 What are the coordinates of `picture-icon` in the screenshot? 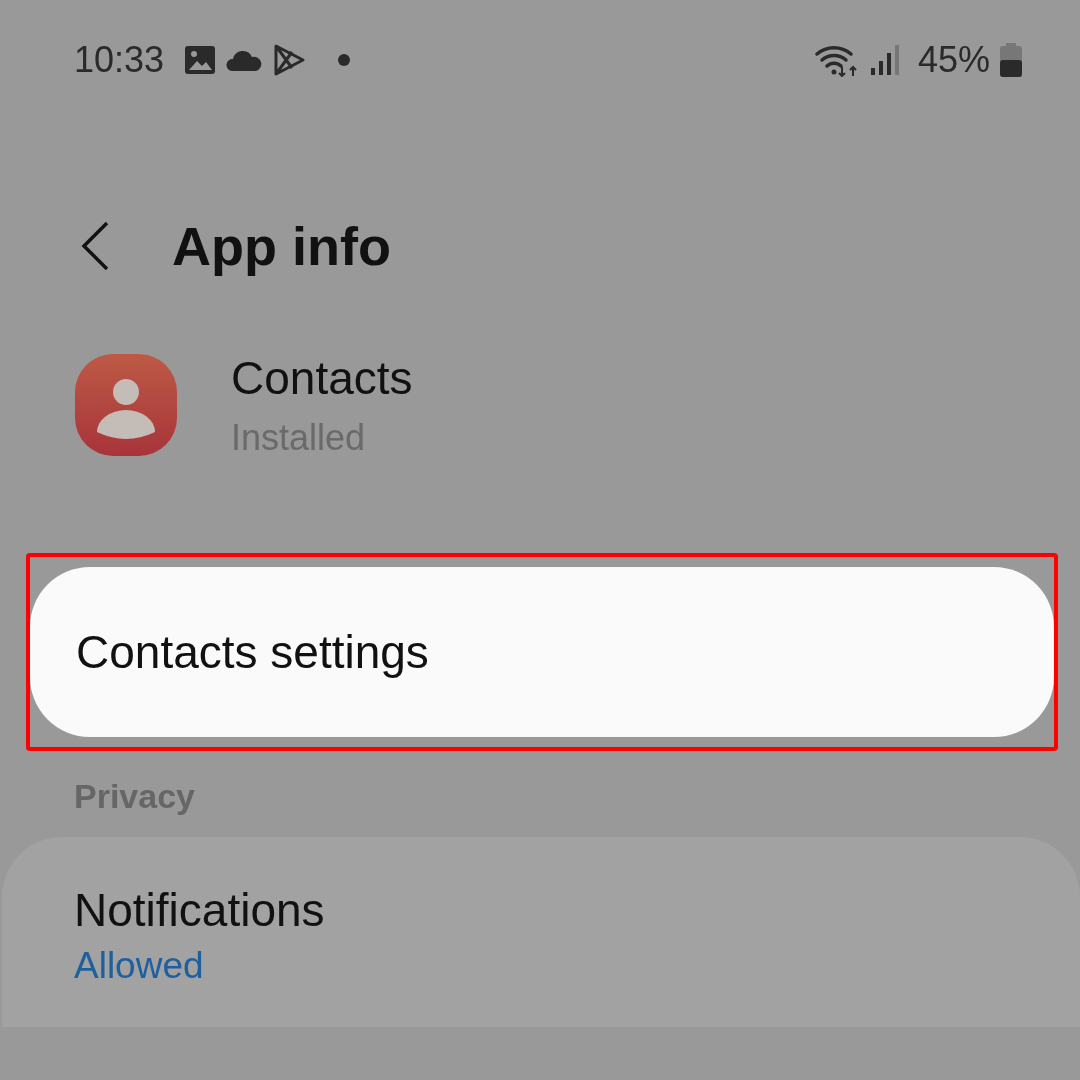 It's located at (200, 60).